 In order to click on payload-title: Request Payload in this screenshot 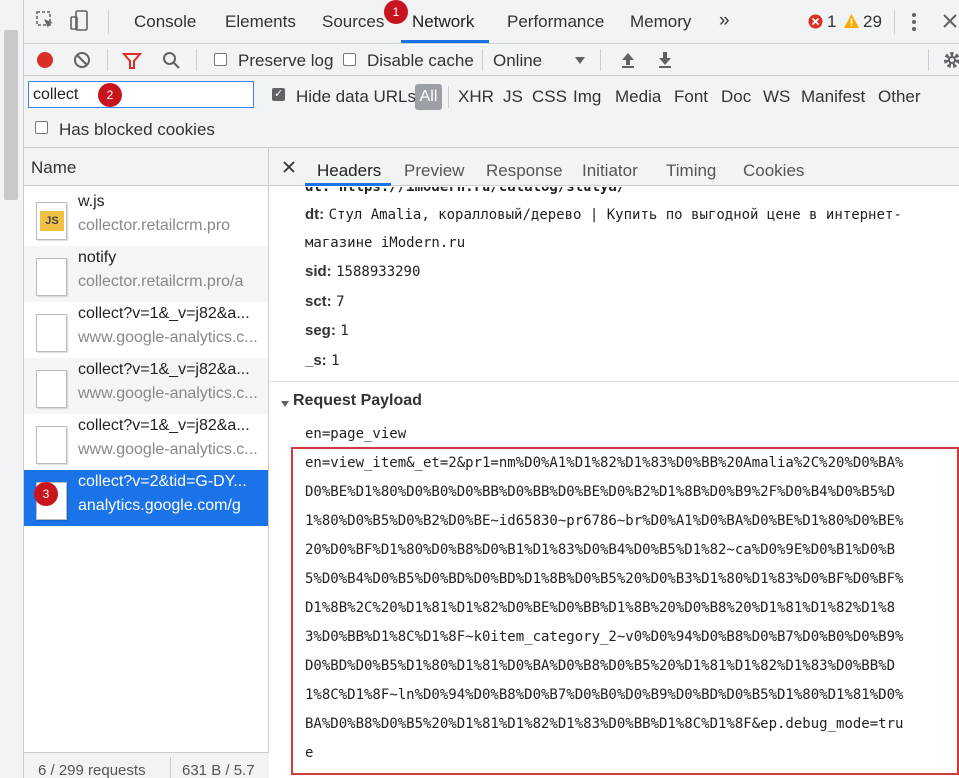, I will do `click(357, 400)`.